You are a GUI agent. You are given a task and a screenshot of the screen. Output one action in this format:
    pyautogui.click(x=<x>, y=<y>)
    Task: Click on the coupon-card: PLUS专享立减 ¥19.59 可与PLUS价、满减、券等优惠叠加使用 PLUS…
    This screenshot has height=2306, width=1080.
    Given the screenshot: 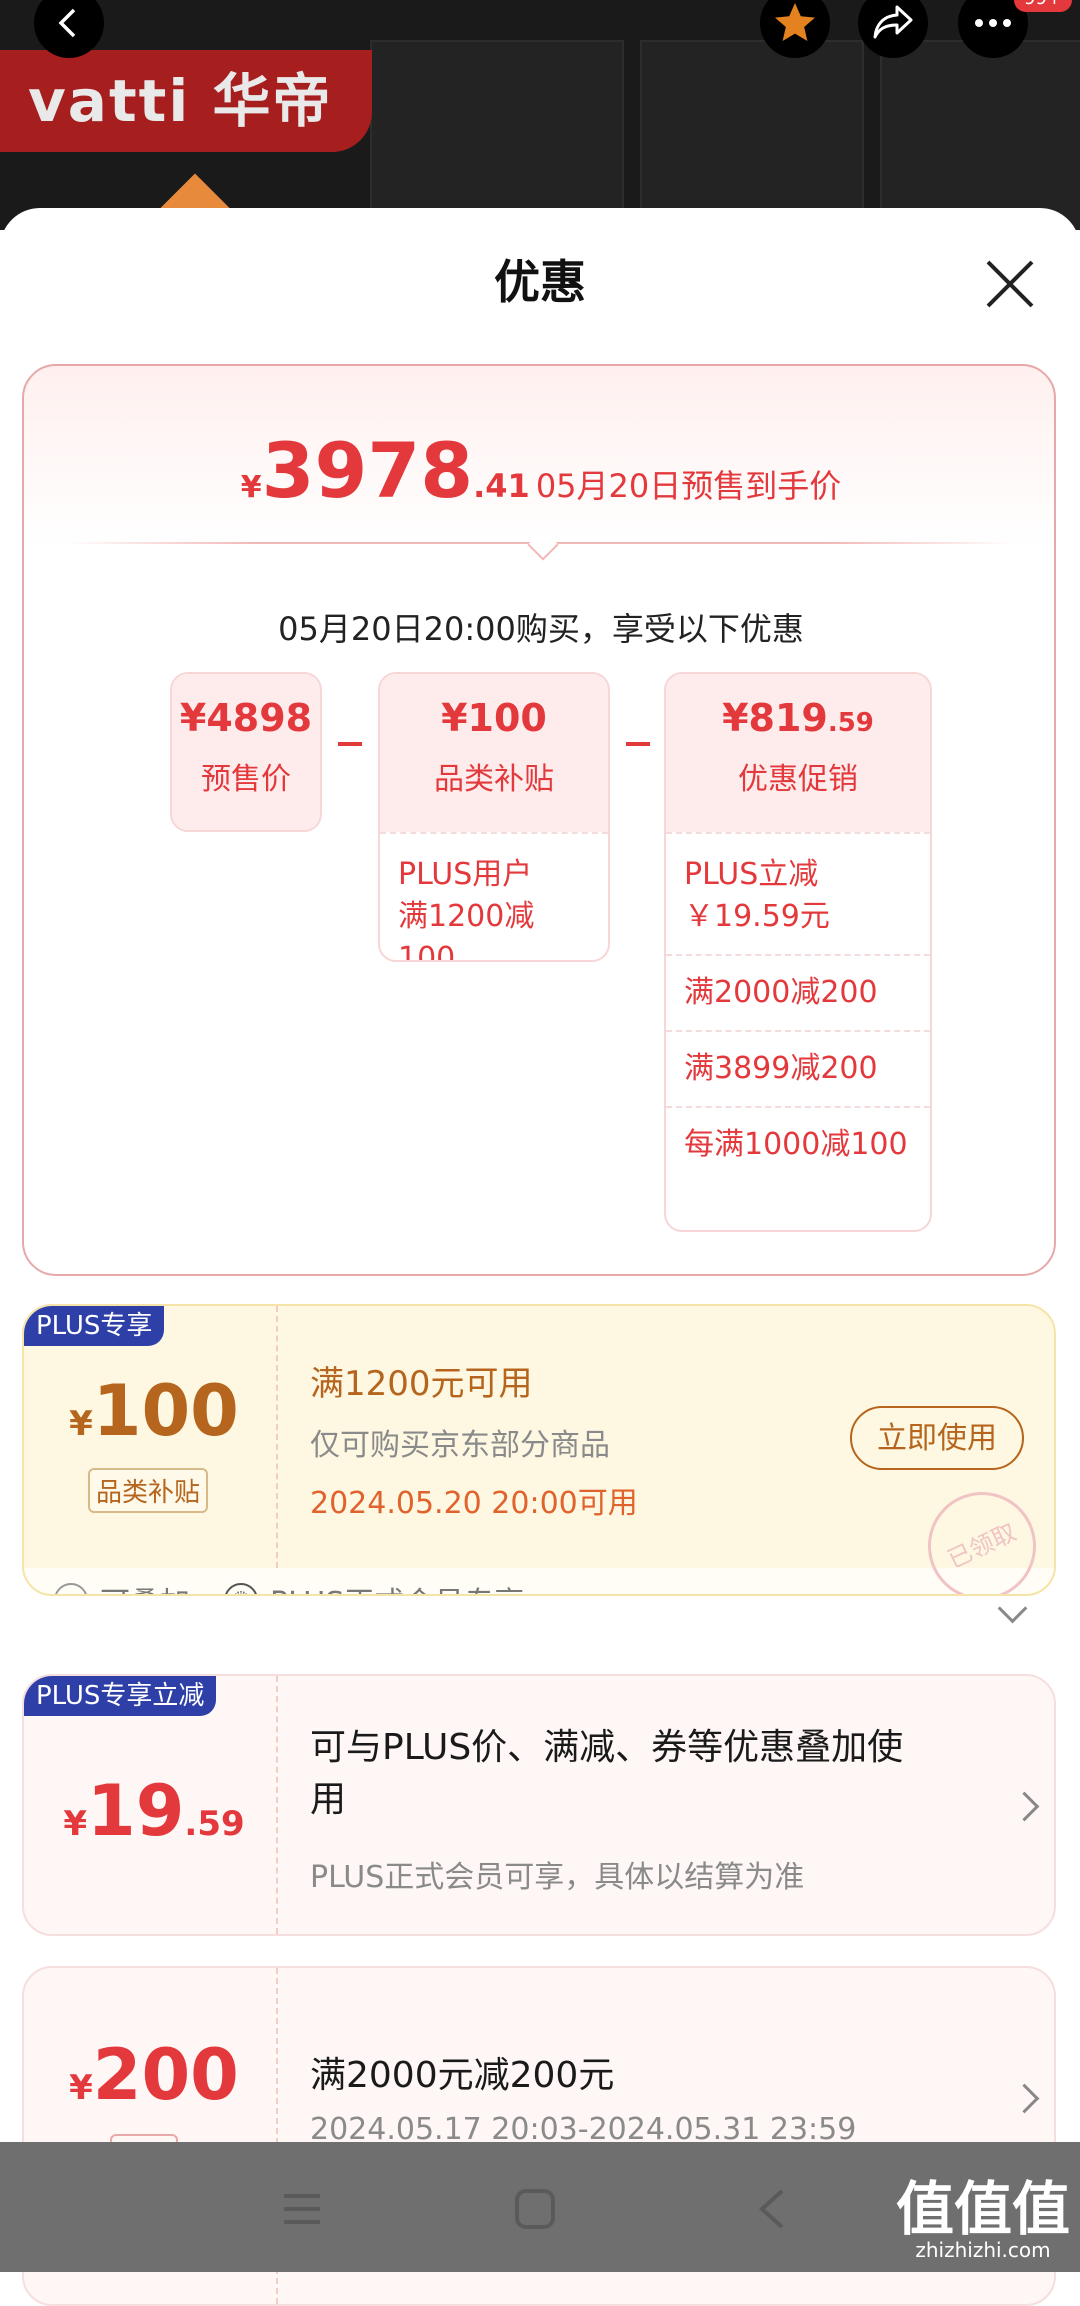 What is the action you would take?
    pyautogui.click(x=539, y=1805)
    